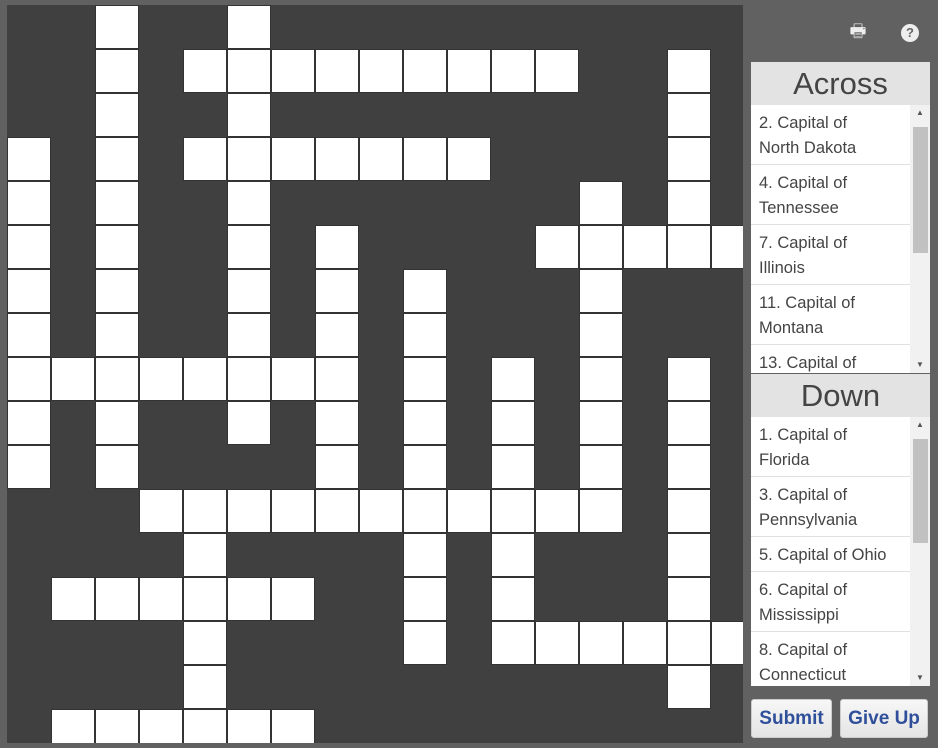 Image resolution: width=938 pixels, height=748 pixels. What do you see at coordinates (830, 255) in the screenshot?
I see `clue-item: 7. Capital of Illinois` at bounding box center [830, 255].